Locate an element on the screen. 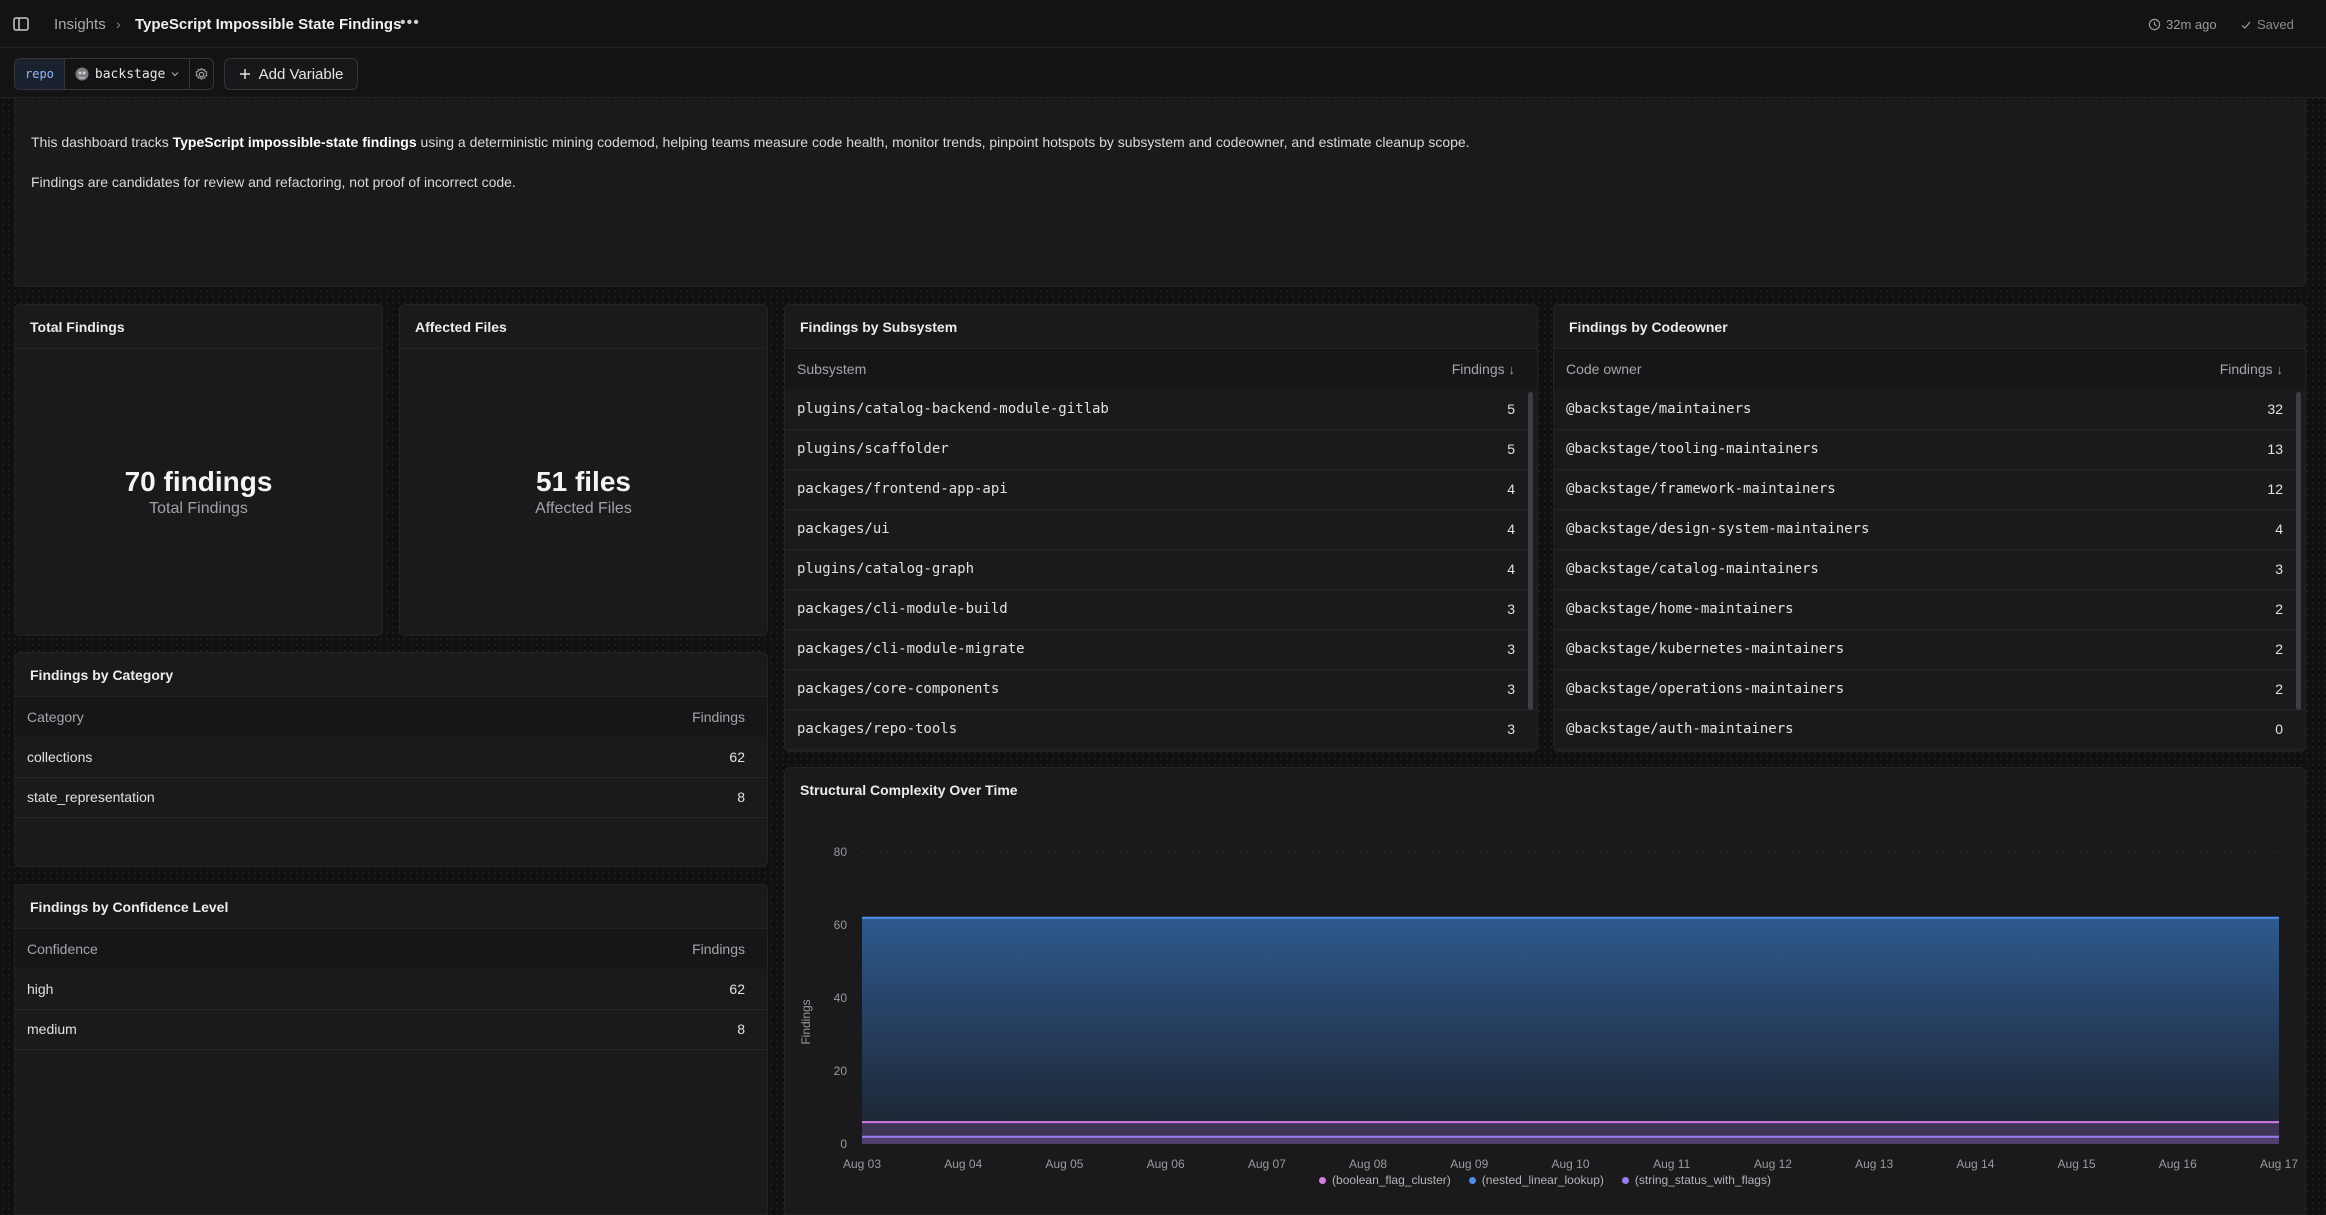 Image resolution: width=2326 pixels, height=1215 pixels. column-header-subsystem: Subsystem is located at coordinates (1076, 369).